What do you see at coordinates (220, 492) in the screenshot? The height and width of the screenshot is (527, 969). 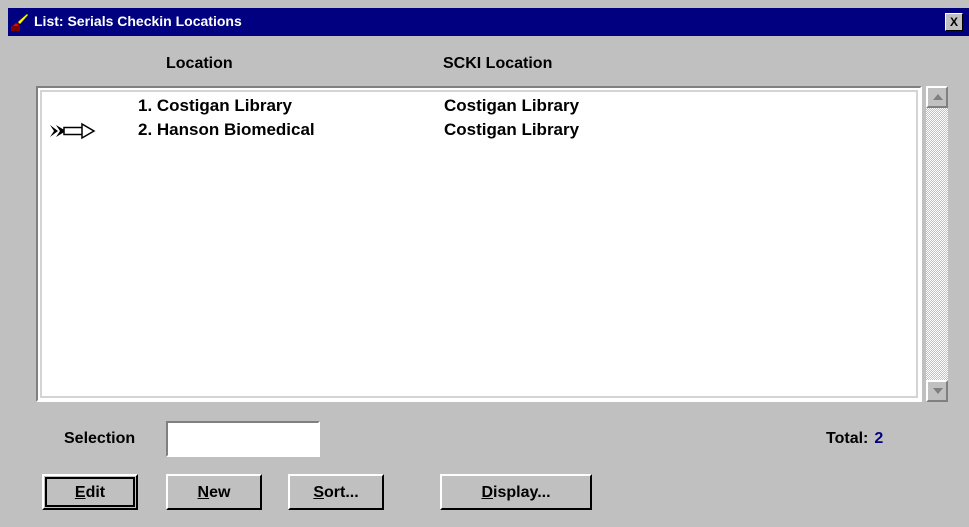 I see `new-button-label: ew` at bounding box center [220, 492].